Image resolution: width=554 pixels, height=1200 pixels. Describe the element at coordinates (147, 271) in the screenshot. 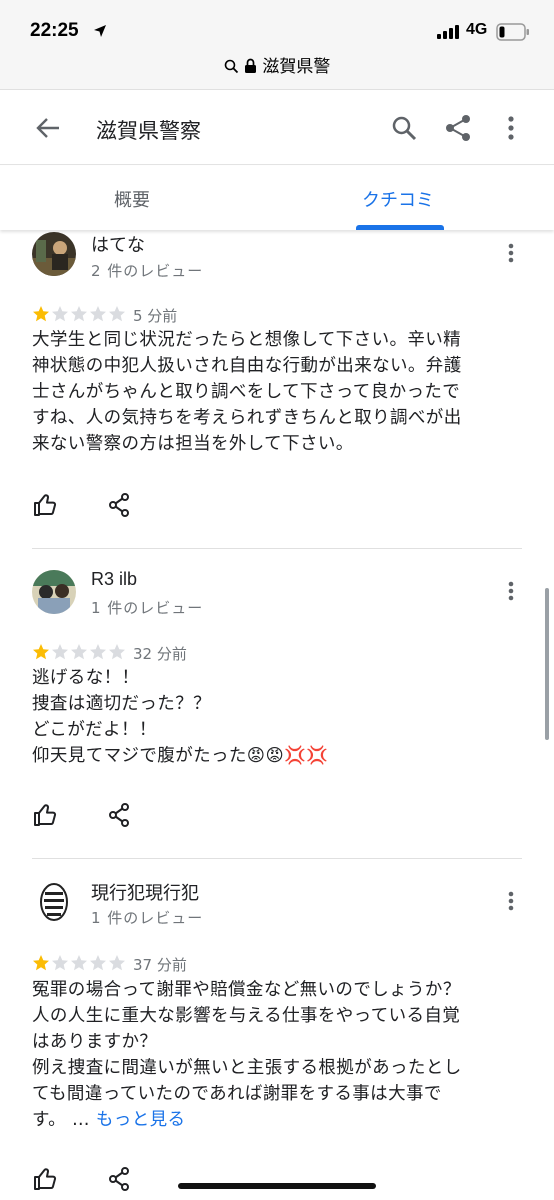

I see `review-count: 2 件のレビュー` at that location.